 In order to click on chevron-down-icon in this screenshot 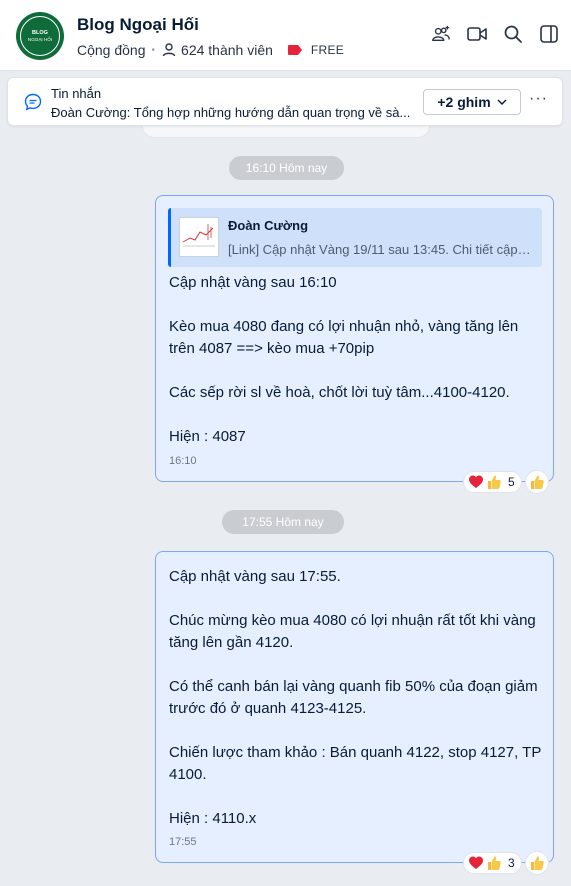, I will do `click(502, 102)`.